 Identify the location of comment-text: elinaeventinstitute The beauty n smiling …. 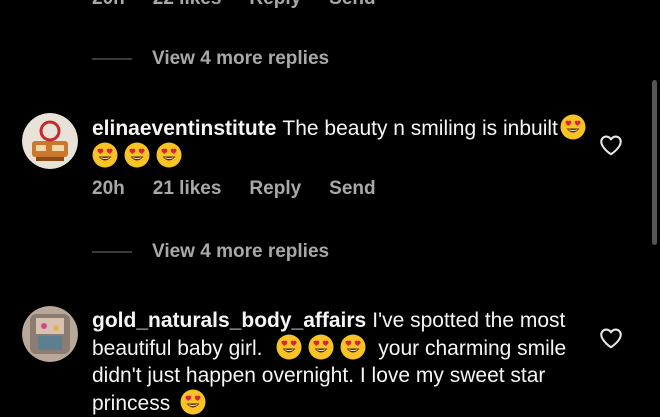
(342, 142).